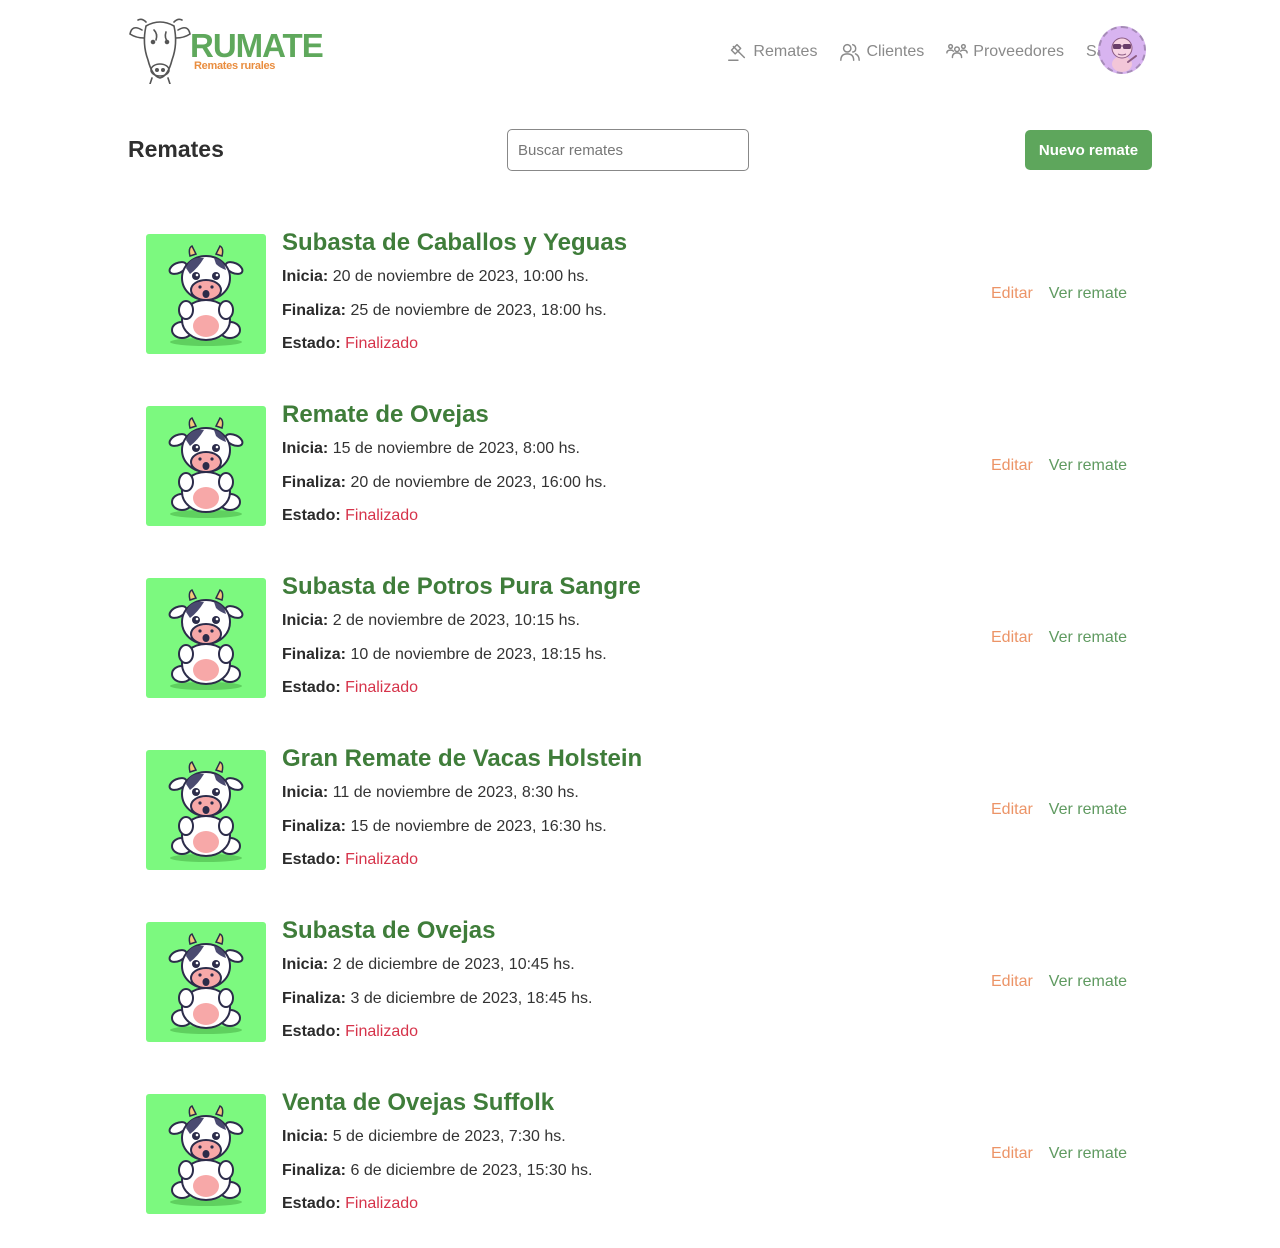 The width and height of the screenshot is (1280, 1248). I want to click on start-value: 15 de noviembre de 2023, 8:00 hs., so click(456, 448).